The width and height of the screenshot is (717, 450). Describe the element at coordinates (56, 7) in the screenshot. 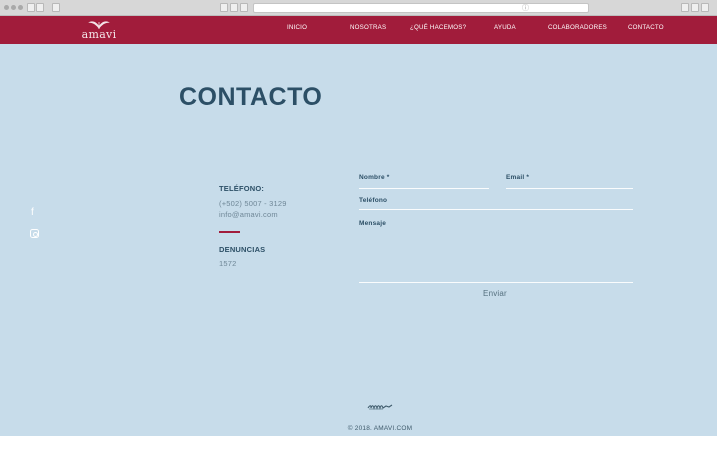

I see `sidebar-button` at that location.